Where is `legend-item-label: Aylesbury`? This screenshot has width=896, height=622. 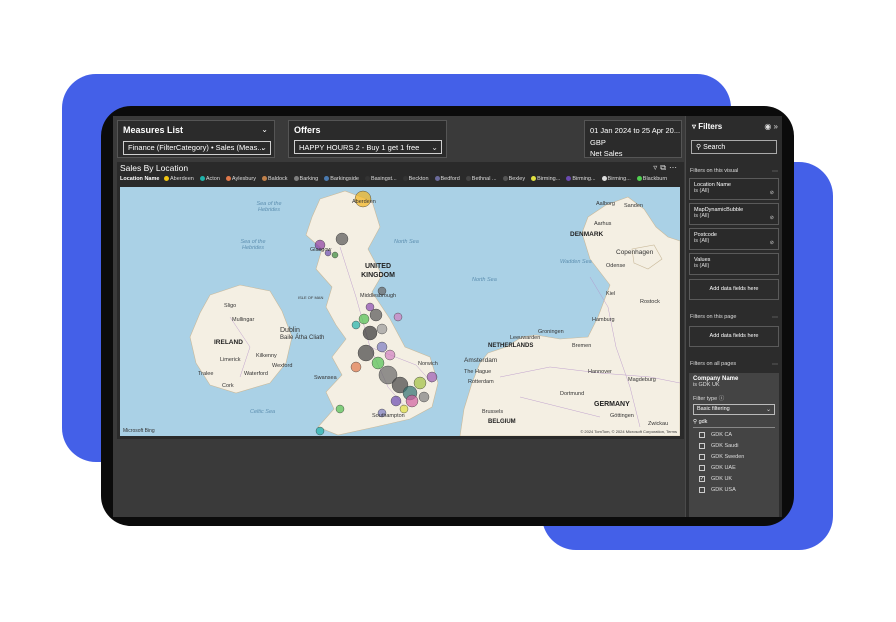 legend-item-label: Aylesbury is located at coordinates (243, 179).